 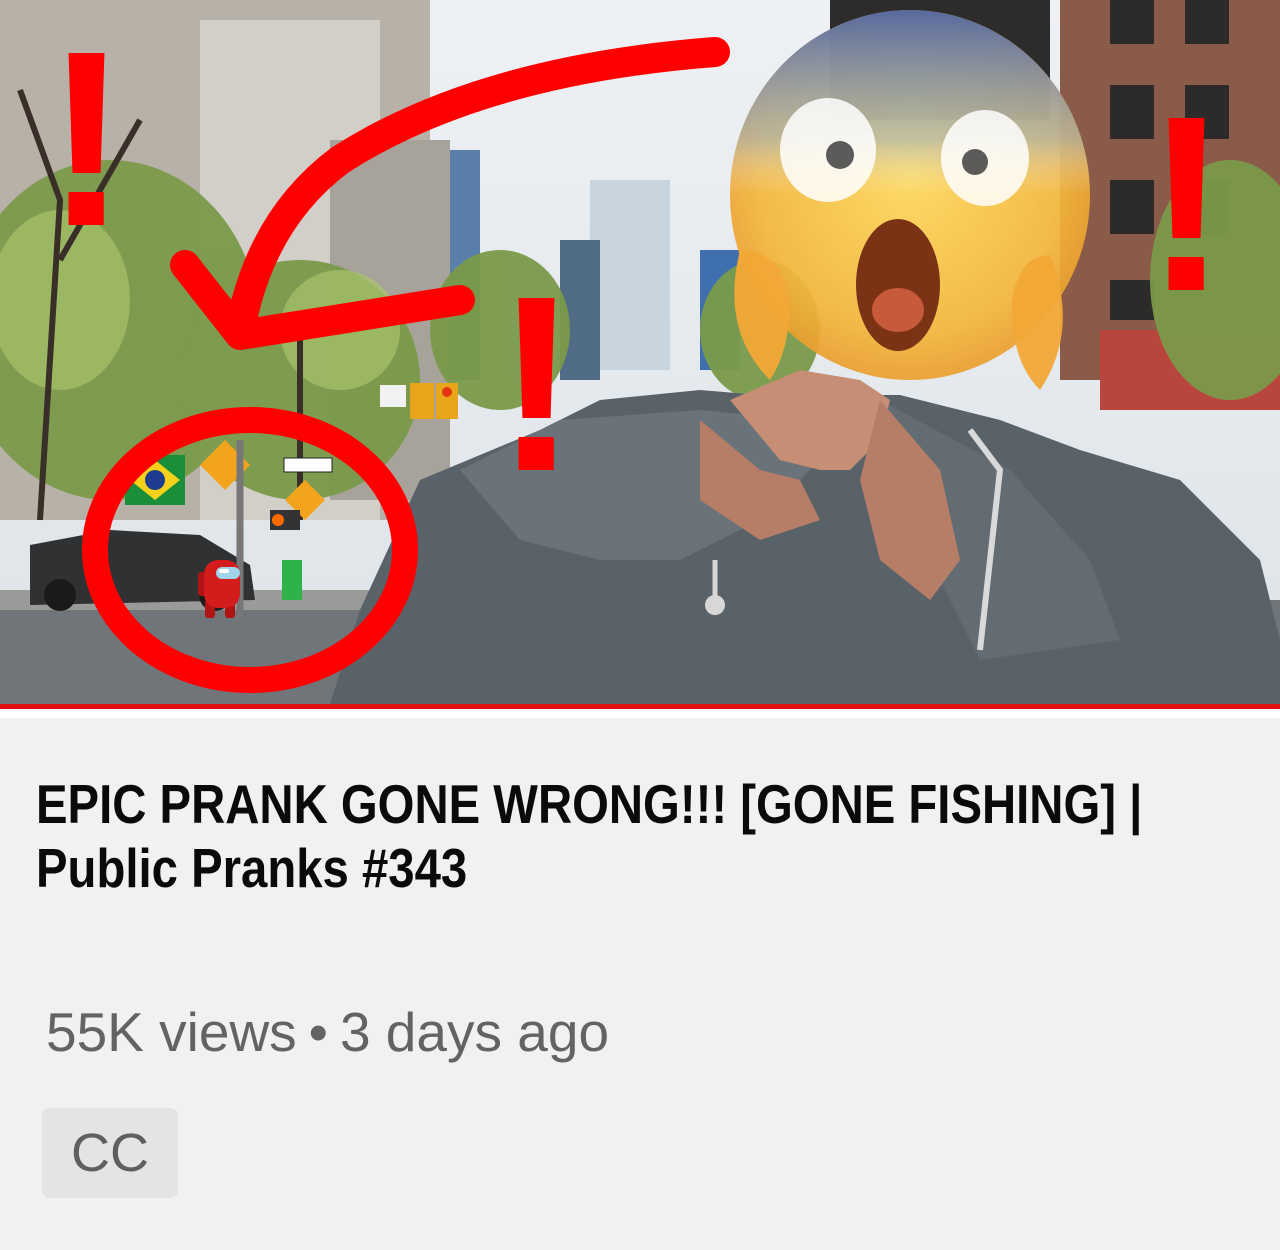 I want to click on exclamation-3: !, so click(x=1186, y=203).